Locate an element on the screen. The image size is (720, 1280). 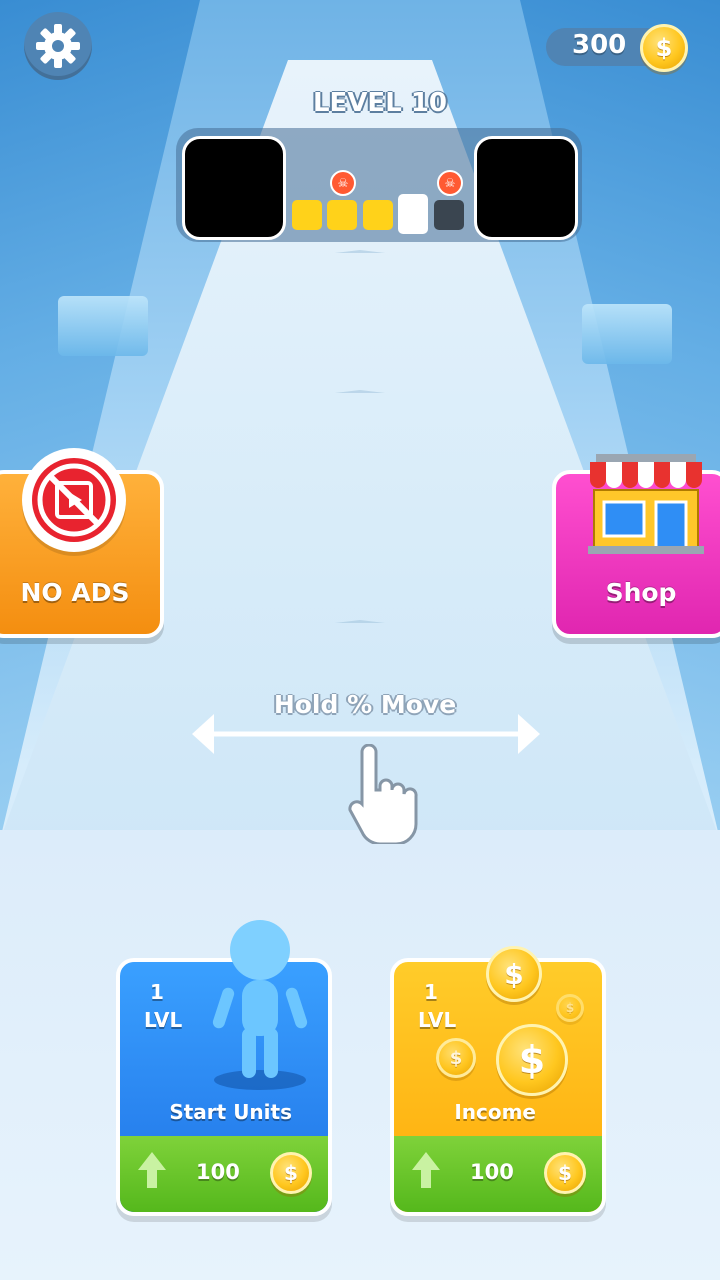
no-video-icon is located at coordinates (74, 500).